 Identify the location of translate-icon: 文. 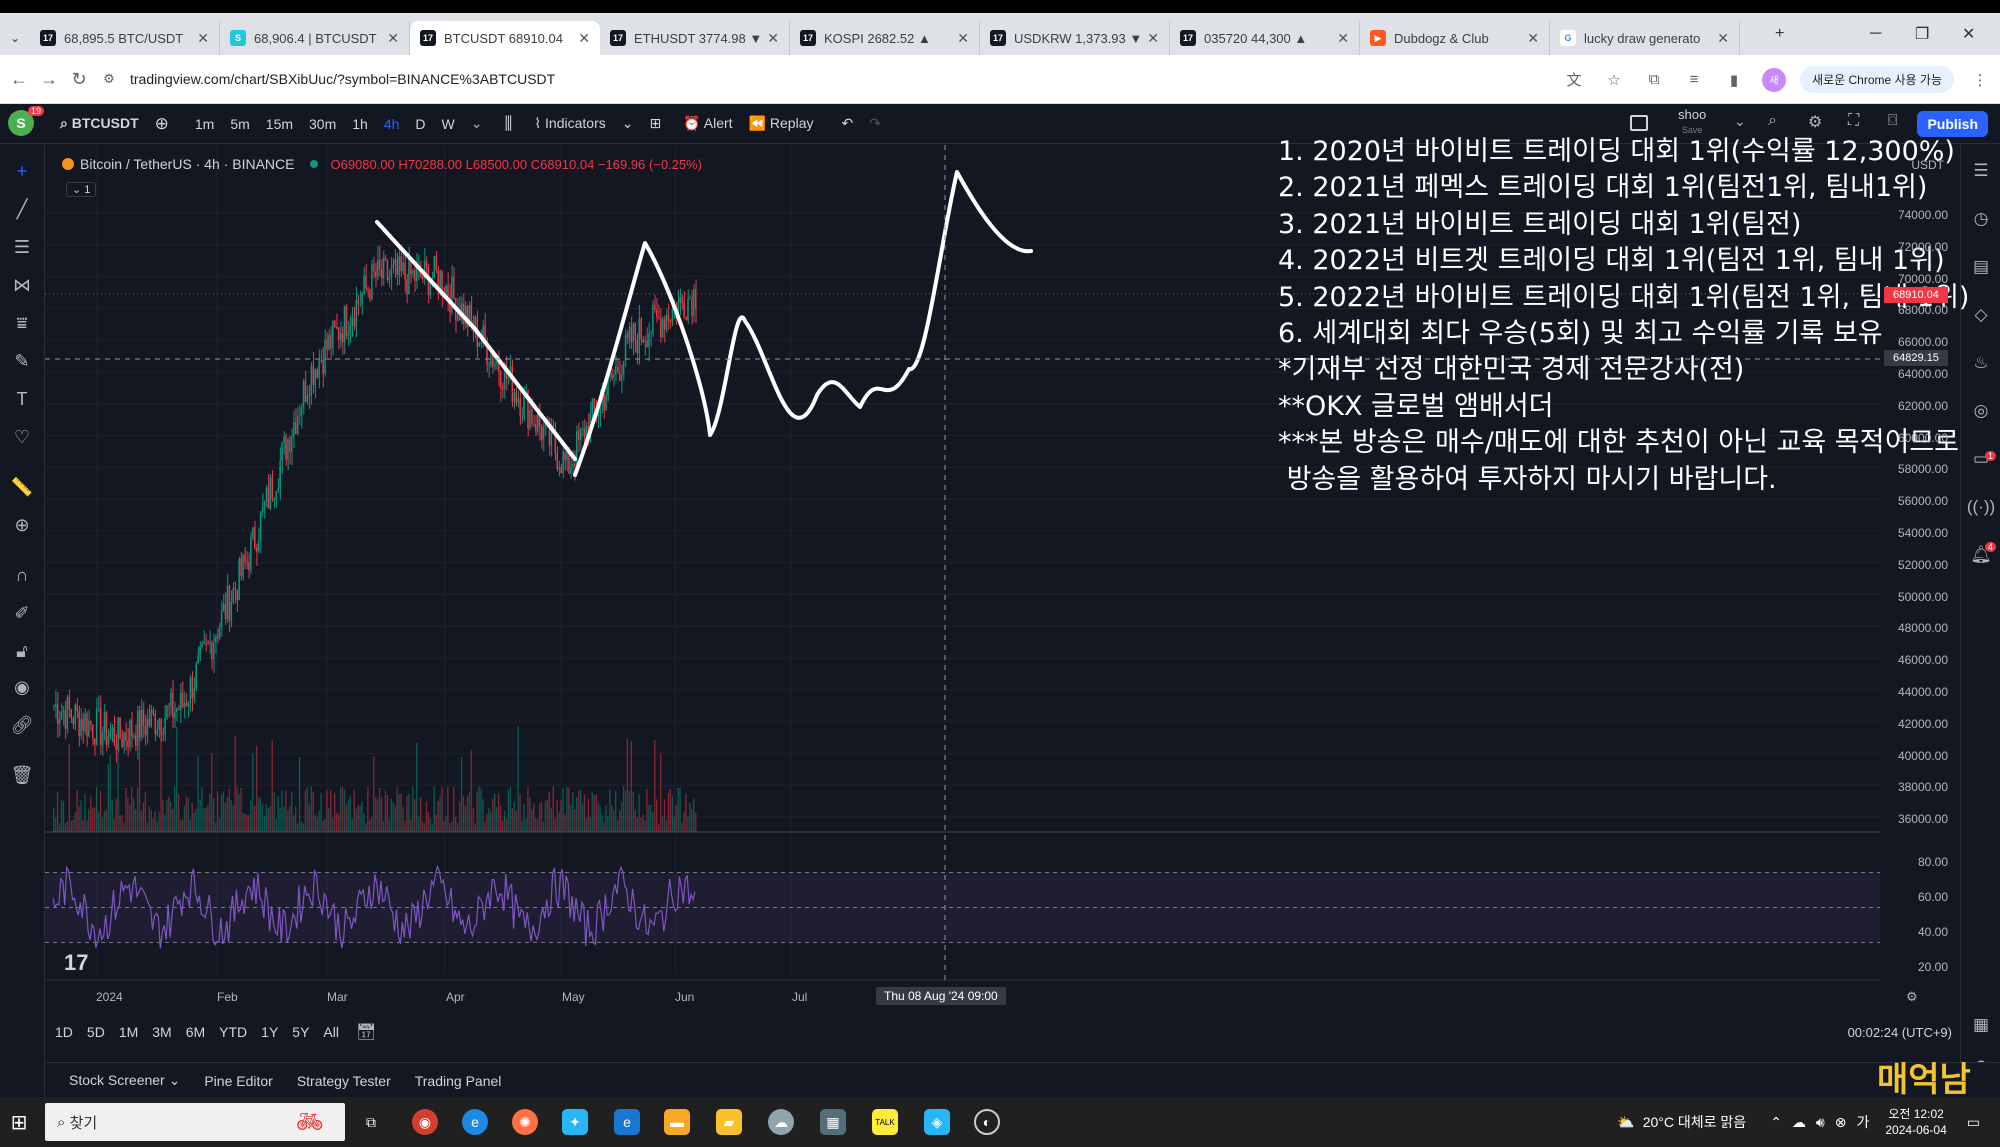
(1574, 80).